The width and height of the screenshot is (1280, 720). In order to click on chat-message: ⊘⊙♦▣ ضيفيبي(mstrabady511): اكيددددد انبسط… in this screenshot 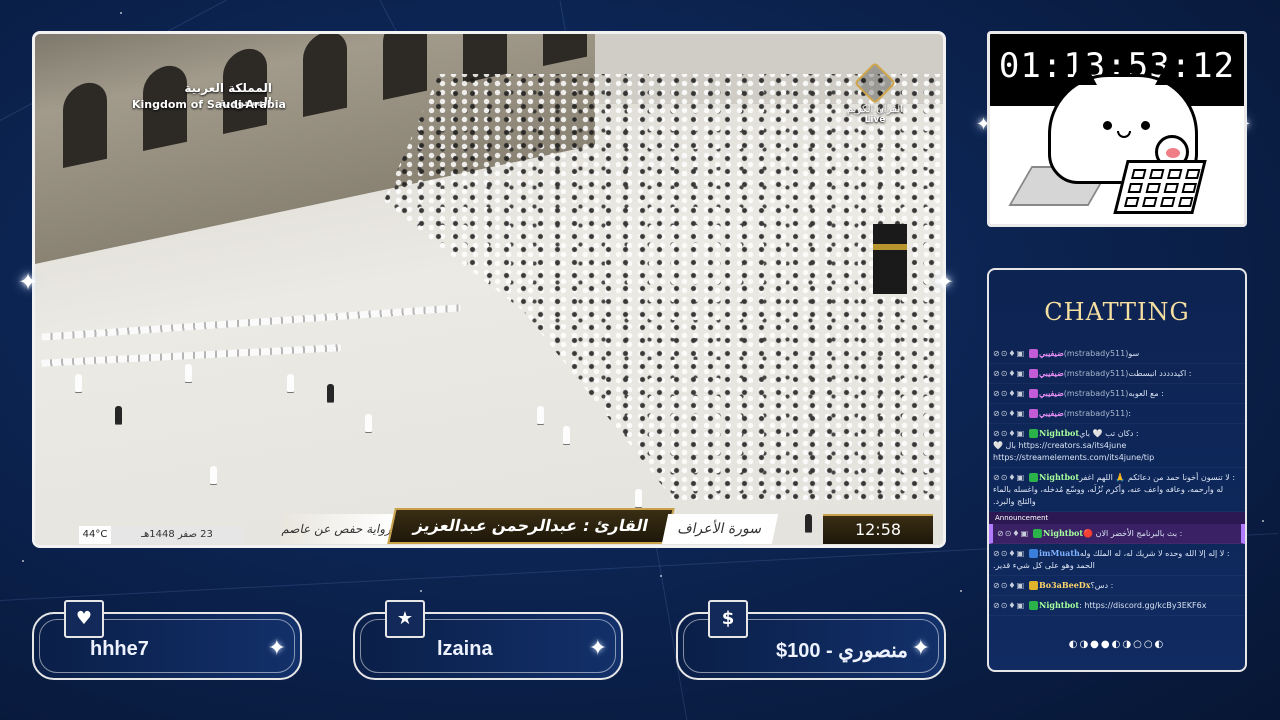, I will do `click(1117, 374)`.